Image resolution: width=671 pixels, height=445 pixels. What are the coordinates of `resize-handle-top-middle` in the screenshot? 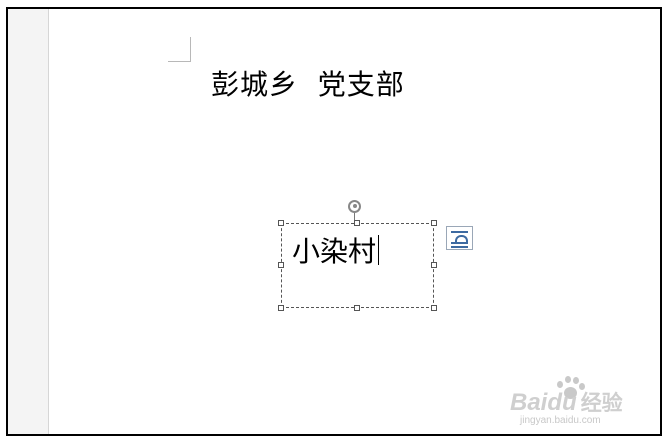 It's located at (357, 223).